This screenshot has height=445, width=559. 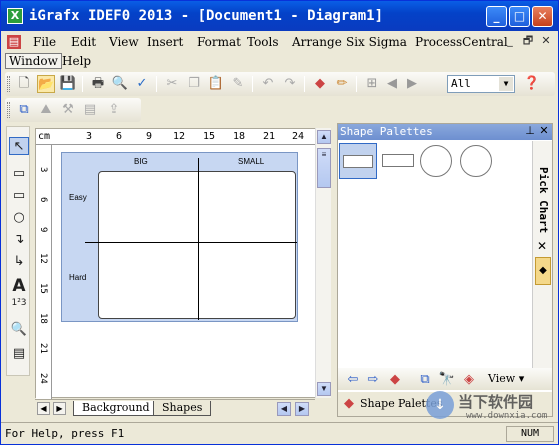 What do you see at coordinates (317, 42) in the screenshot?
I see `menu-arrange: Arrange` at bounding box center [317, 42].